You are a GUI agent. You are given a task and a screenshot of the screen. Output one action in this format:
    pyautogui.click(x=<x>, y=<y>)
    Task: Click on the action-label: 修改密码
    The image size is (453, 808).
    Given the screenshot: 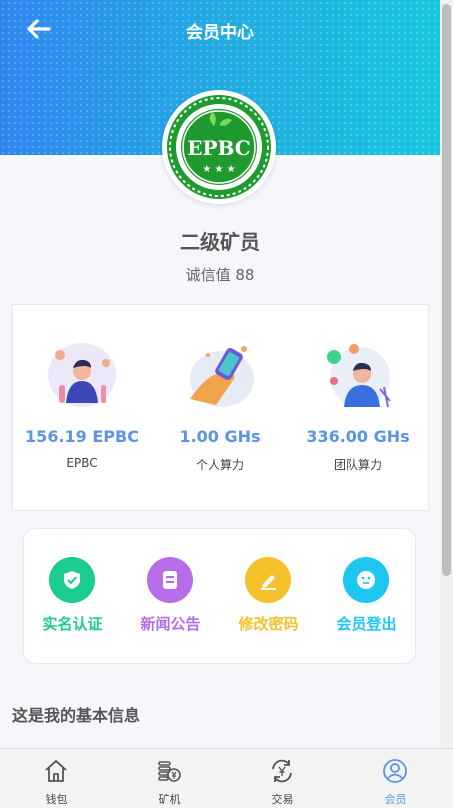 What is the action you would take?
    pyautogui.click(x=268, y=624)
    